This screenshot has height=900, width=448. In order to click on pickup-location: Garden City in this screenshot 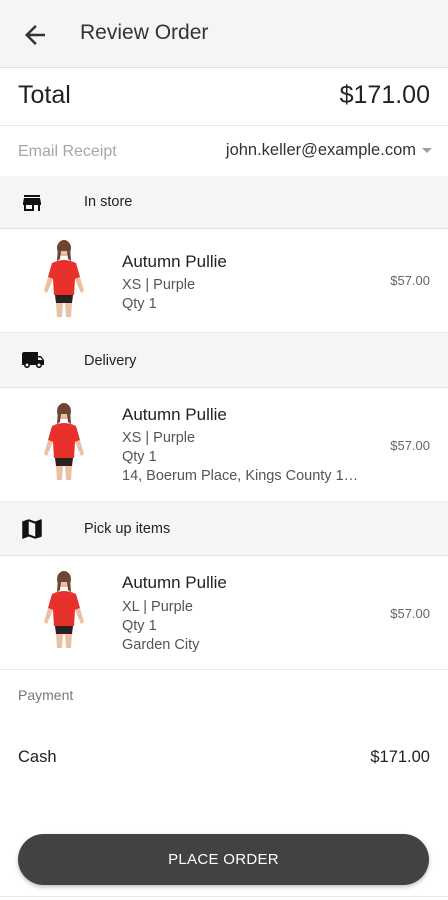, I will do `click(161, 645)`.